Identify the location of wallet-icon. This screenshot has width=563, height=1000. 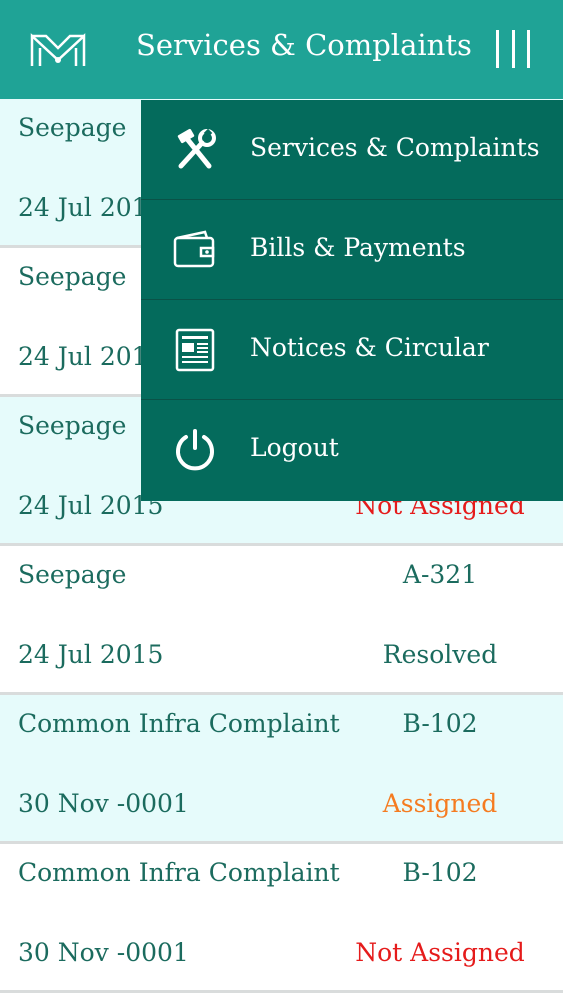
(194, 249).